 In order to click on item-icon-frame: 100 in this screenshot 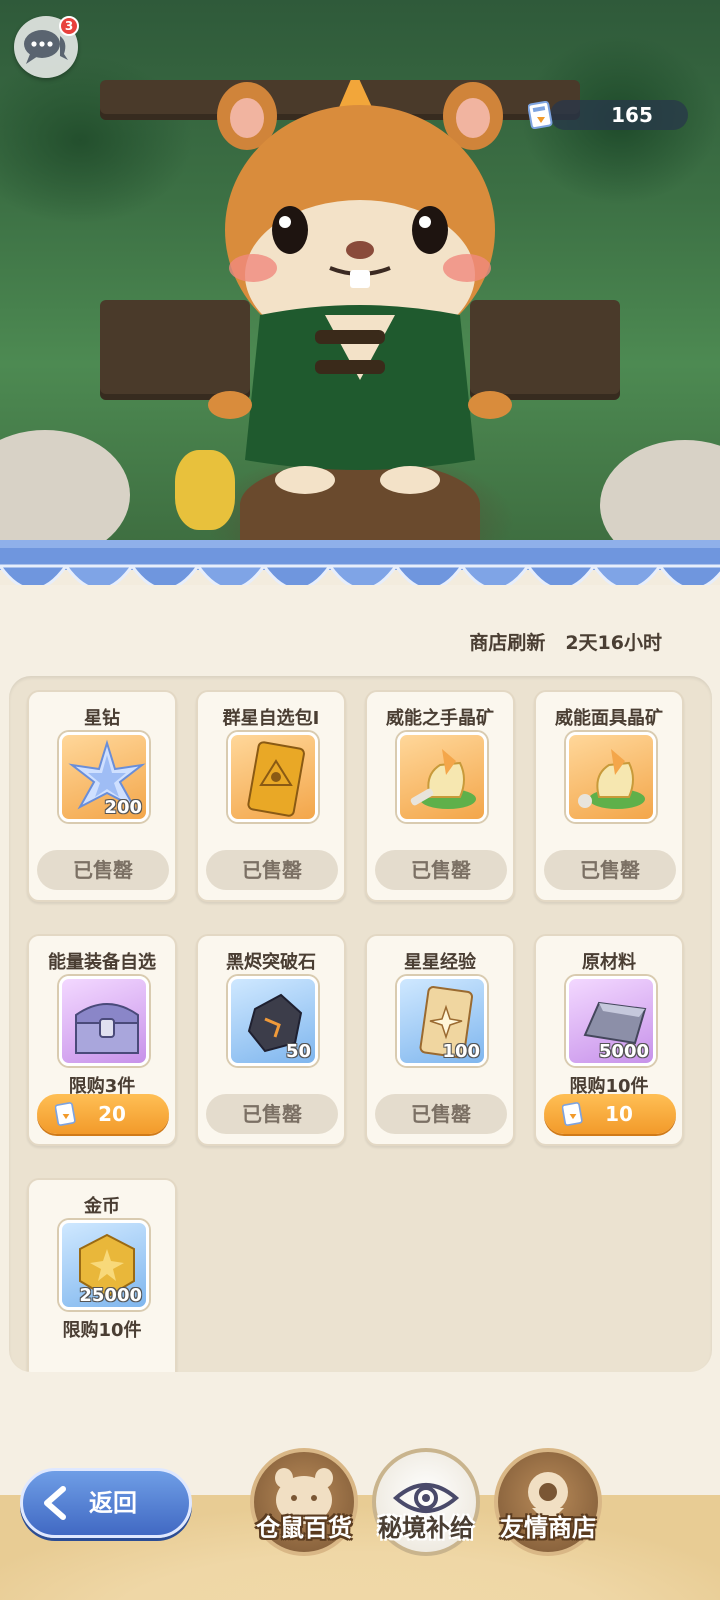, I will do `click(442, 1021)`.